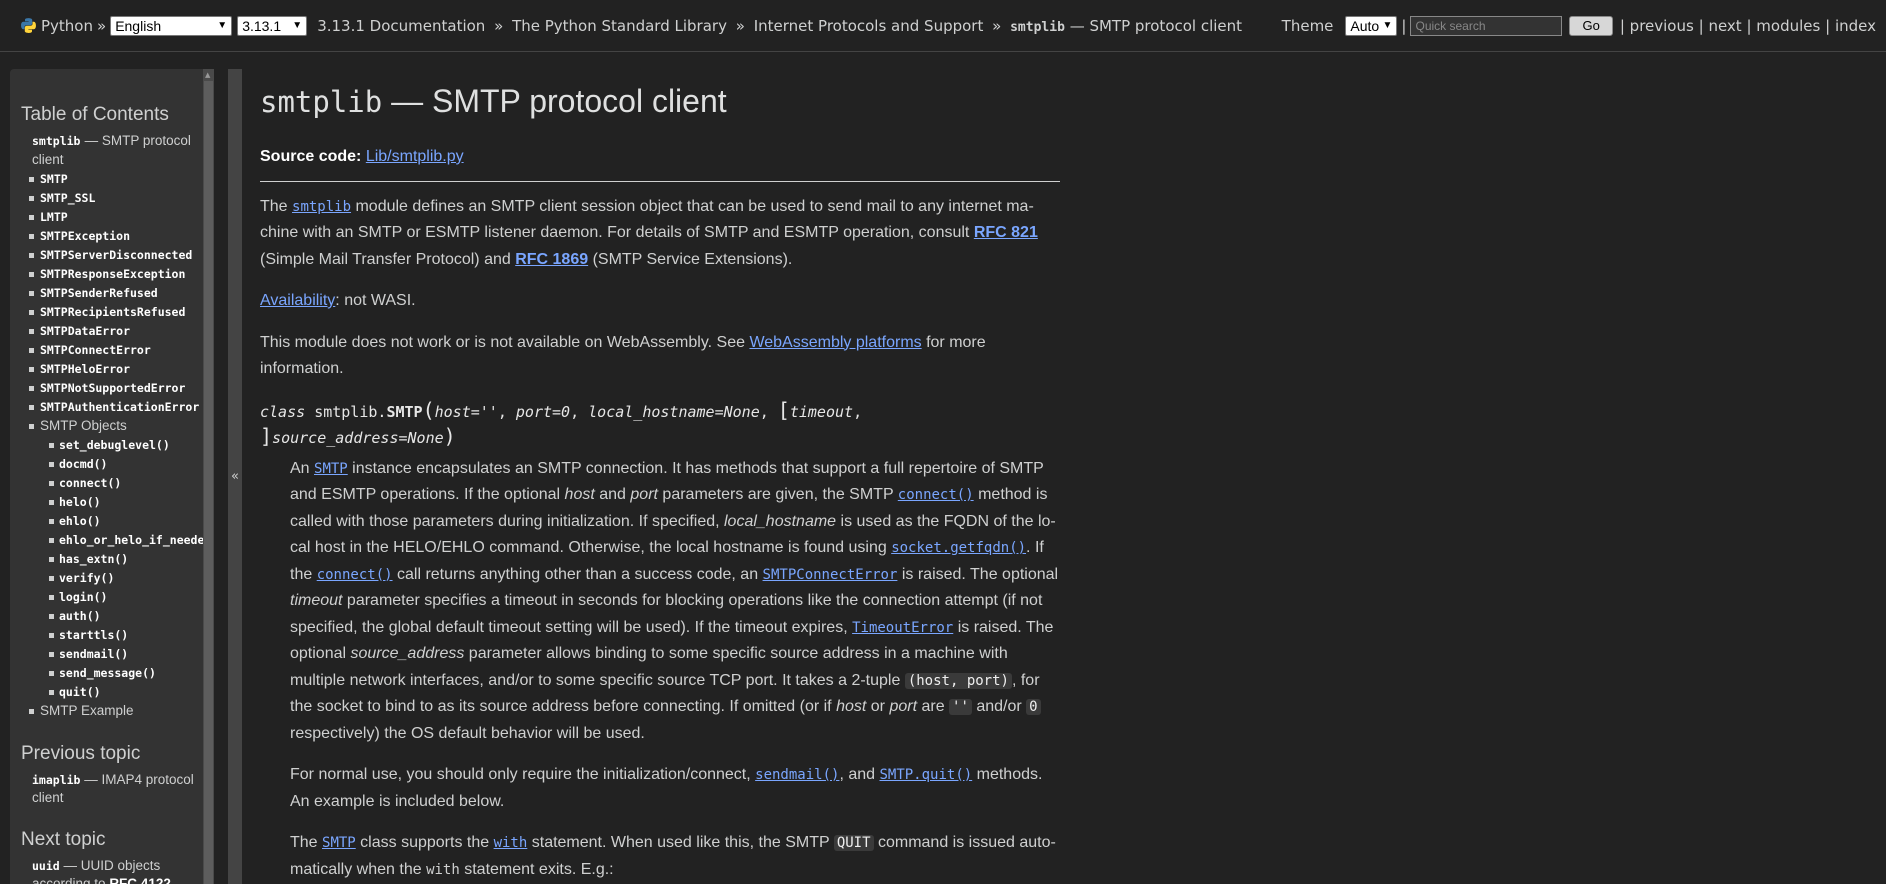  I want to click on toc-item-auth: auth(), so click(117, 616).